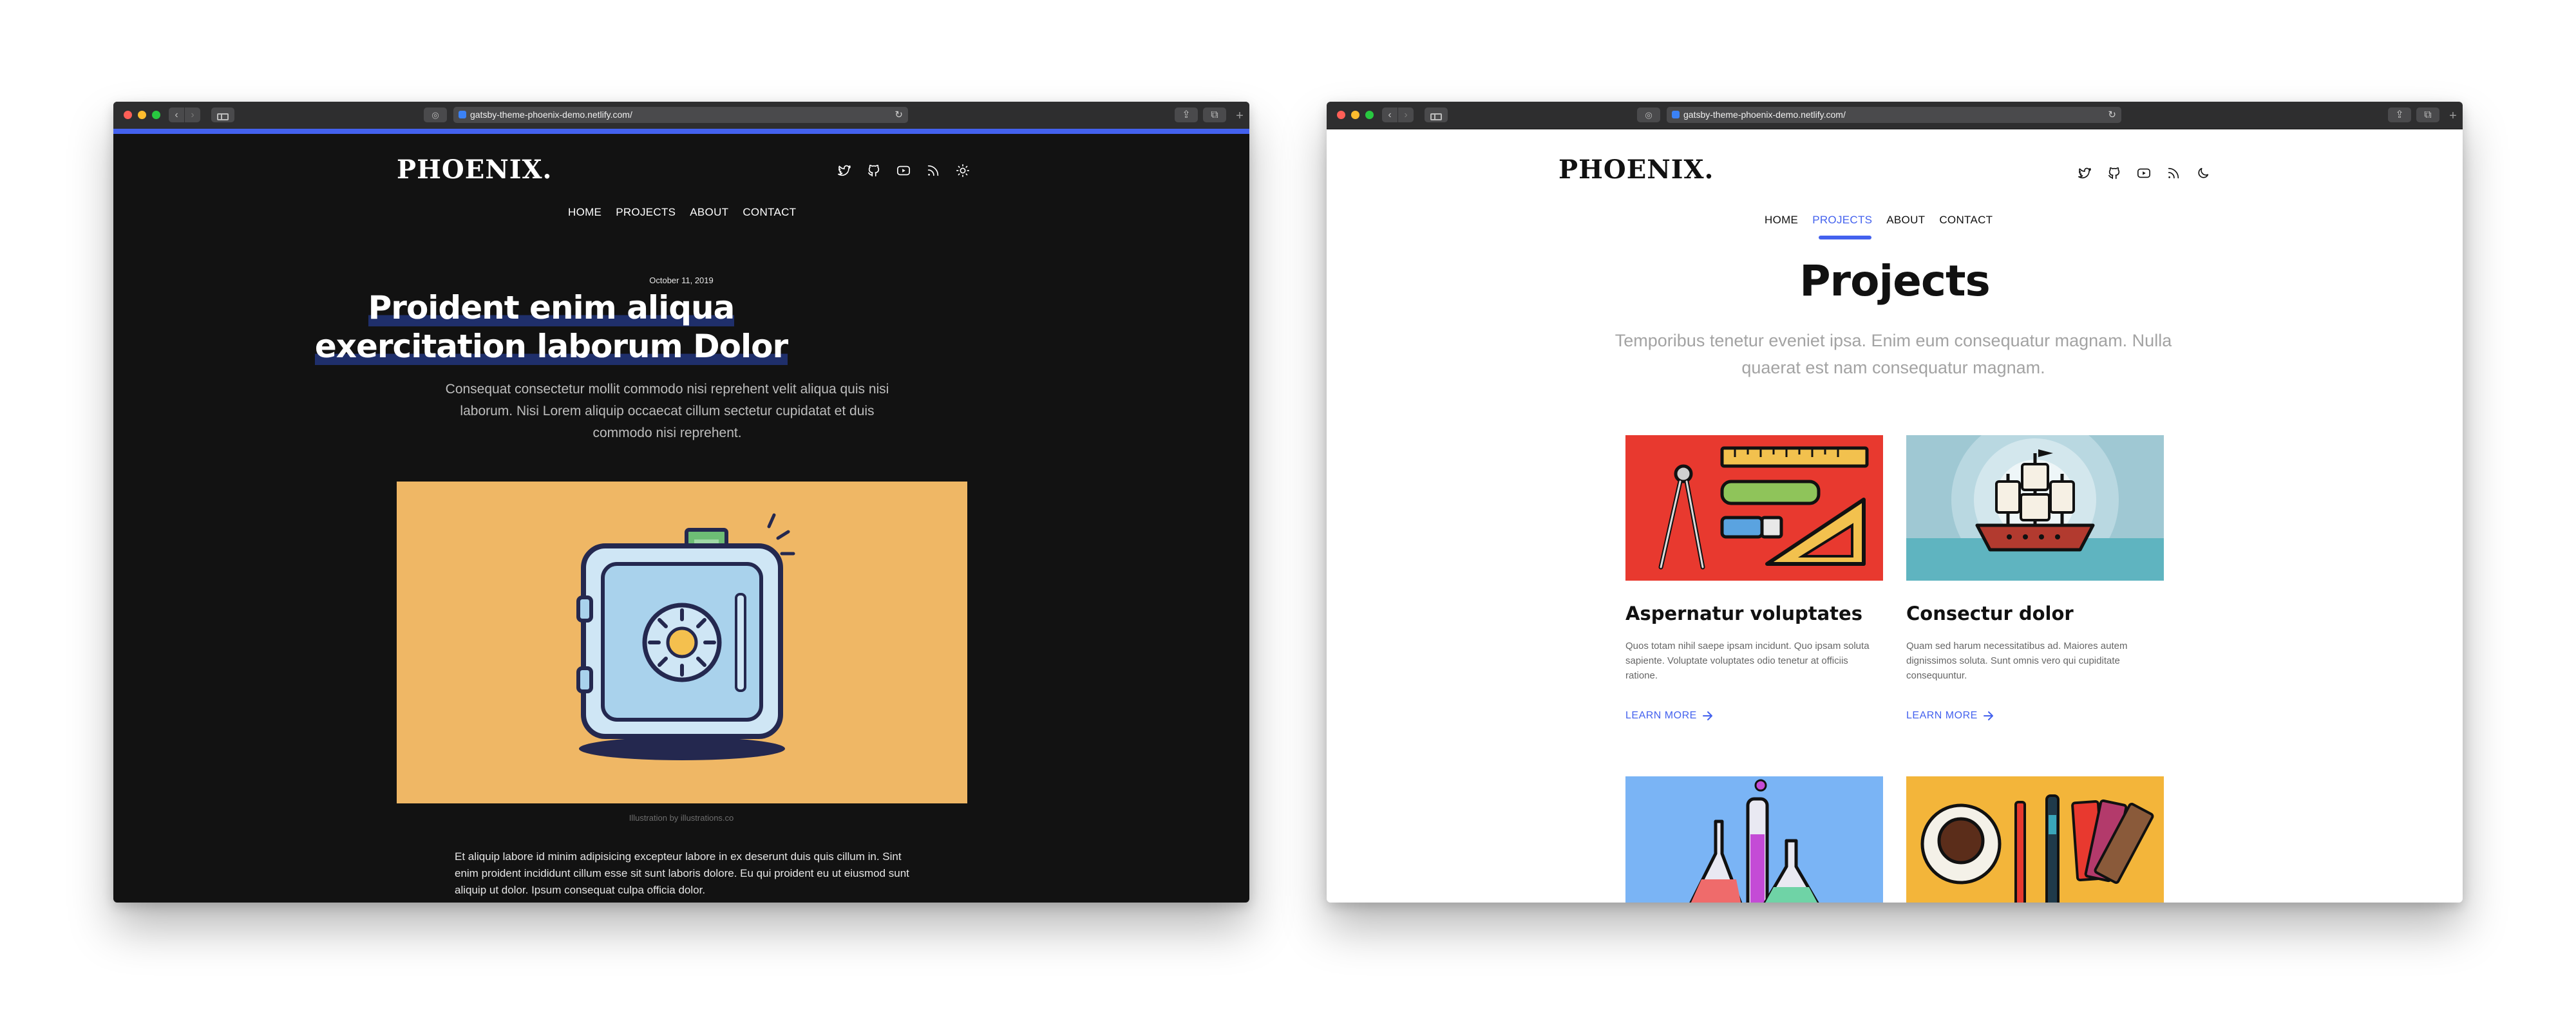 The image size is (2576, 1030). Describe the element at coordinates (682, 818) in the screenshot. I see `image-caption: Illustration by illustrations.co` at that location.